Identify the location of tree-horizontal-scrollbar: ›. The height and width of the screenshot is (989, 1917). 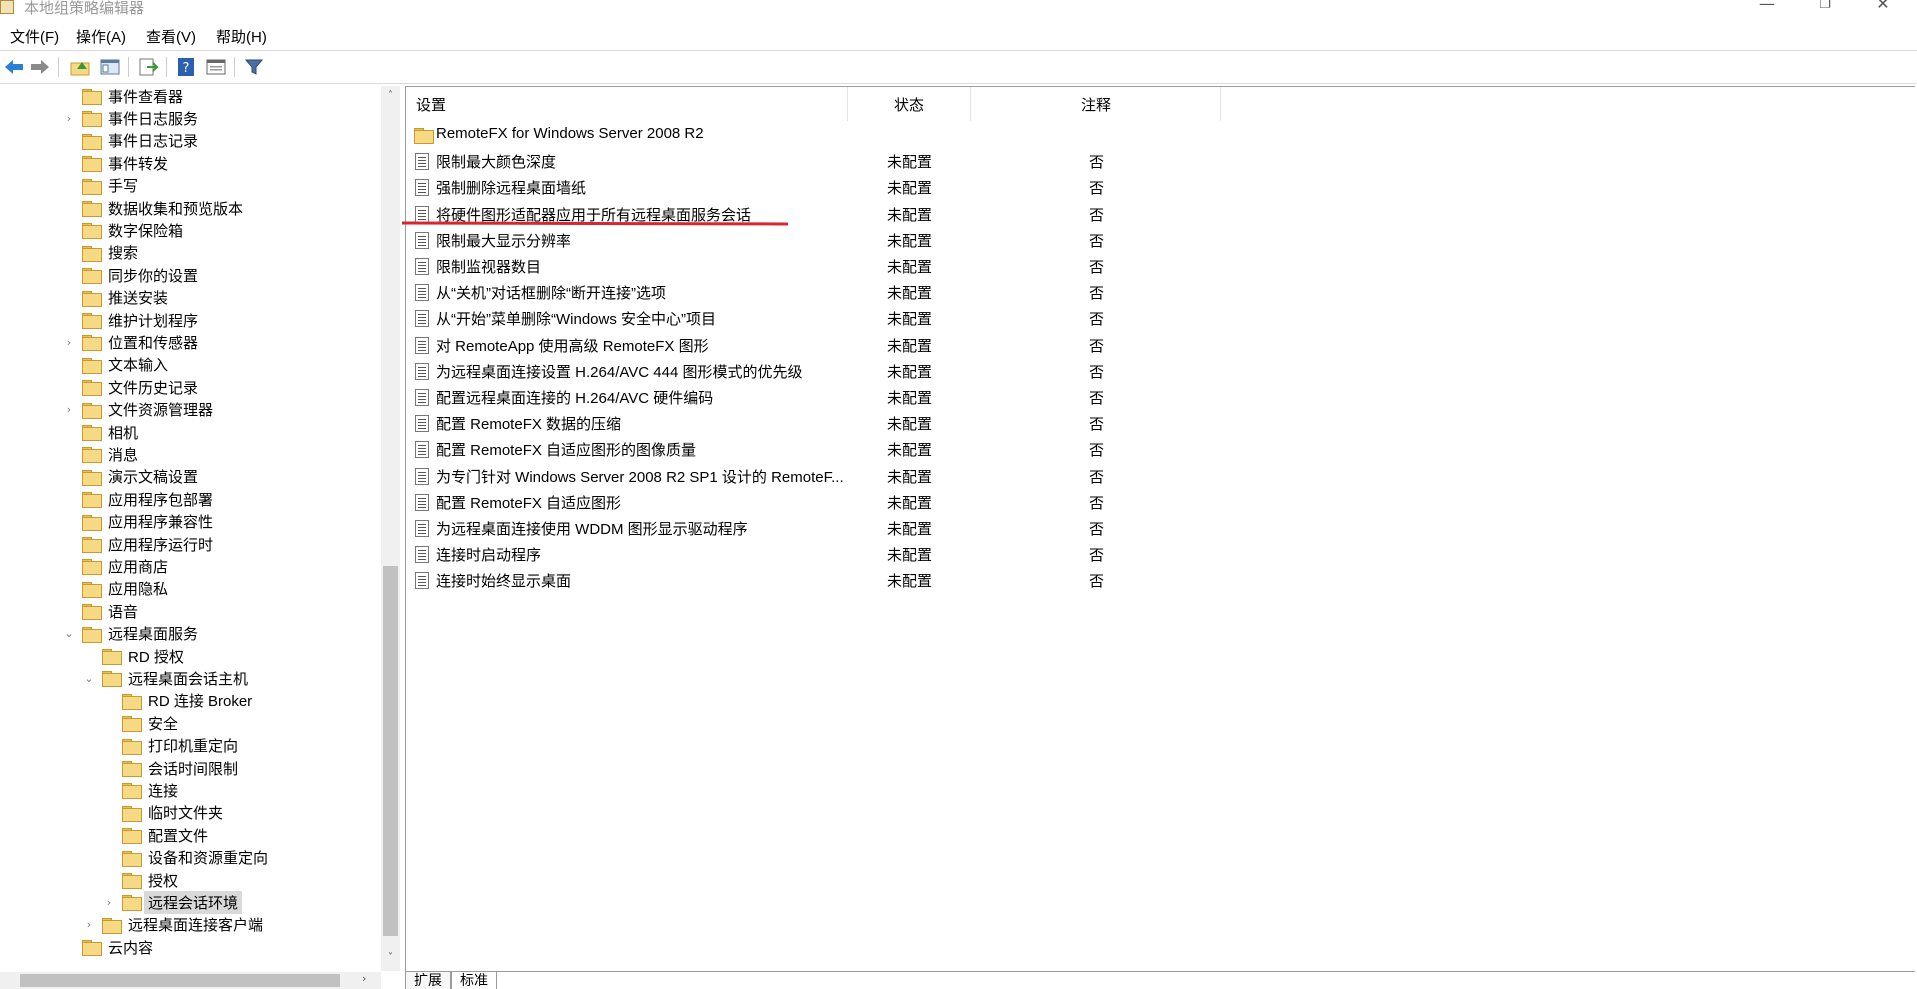
(190, 980).